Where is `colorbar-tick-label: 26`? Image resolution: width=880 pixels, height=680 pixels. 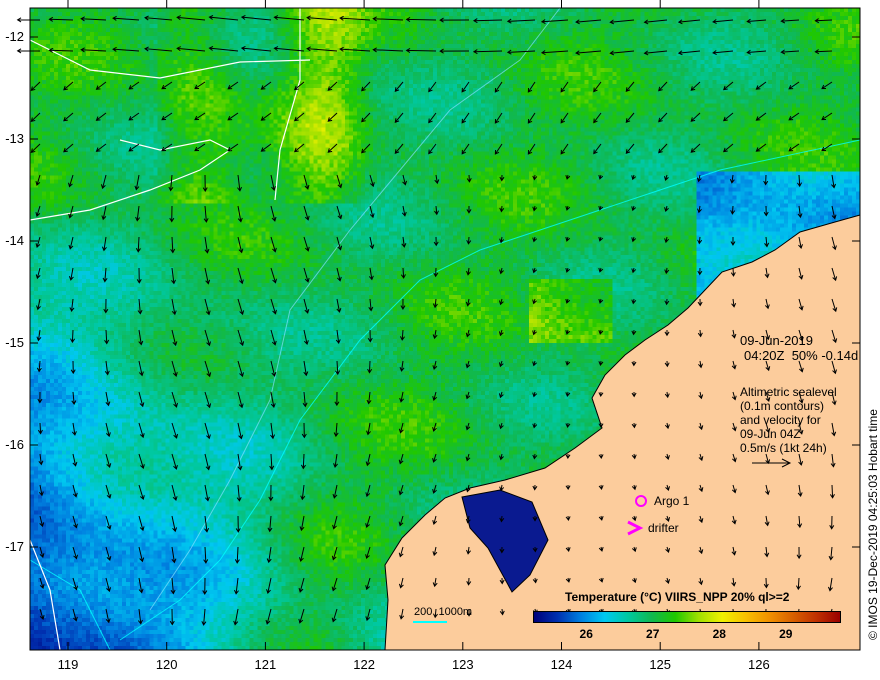 colorbar-tick-label: 26 is located at coordinates (586, 634).